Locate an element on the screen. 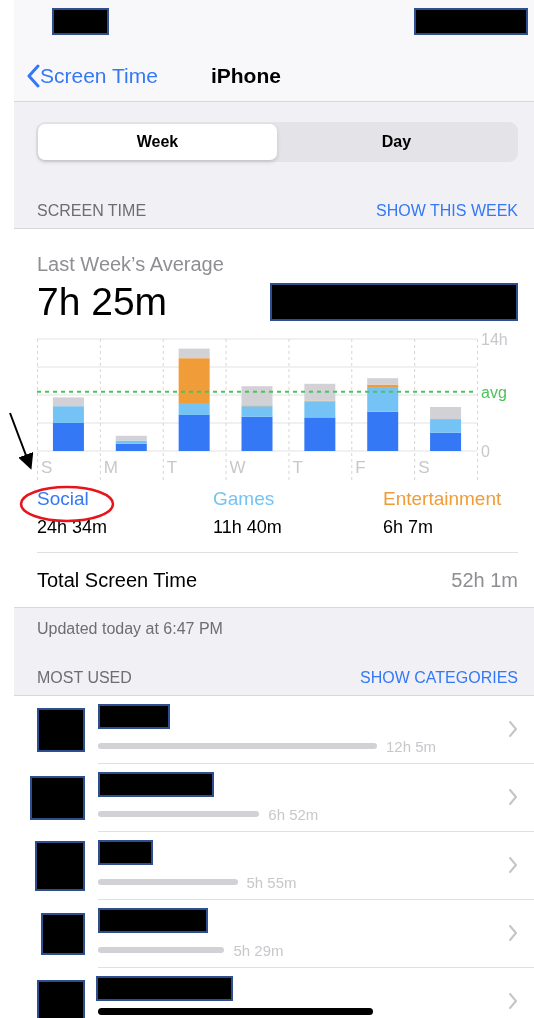 The width and height of the screenshot is (534, 1018). back-chevron-icon is located at coordinates (33, 75).